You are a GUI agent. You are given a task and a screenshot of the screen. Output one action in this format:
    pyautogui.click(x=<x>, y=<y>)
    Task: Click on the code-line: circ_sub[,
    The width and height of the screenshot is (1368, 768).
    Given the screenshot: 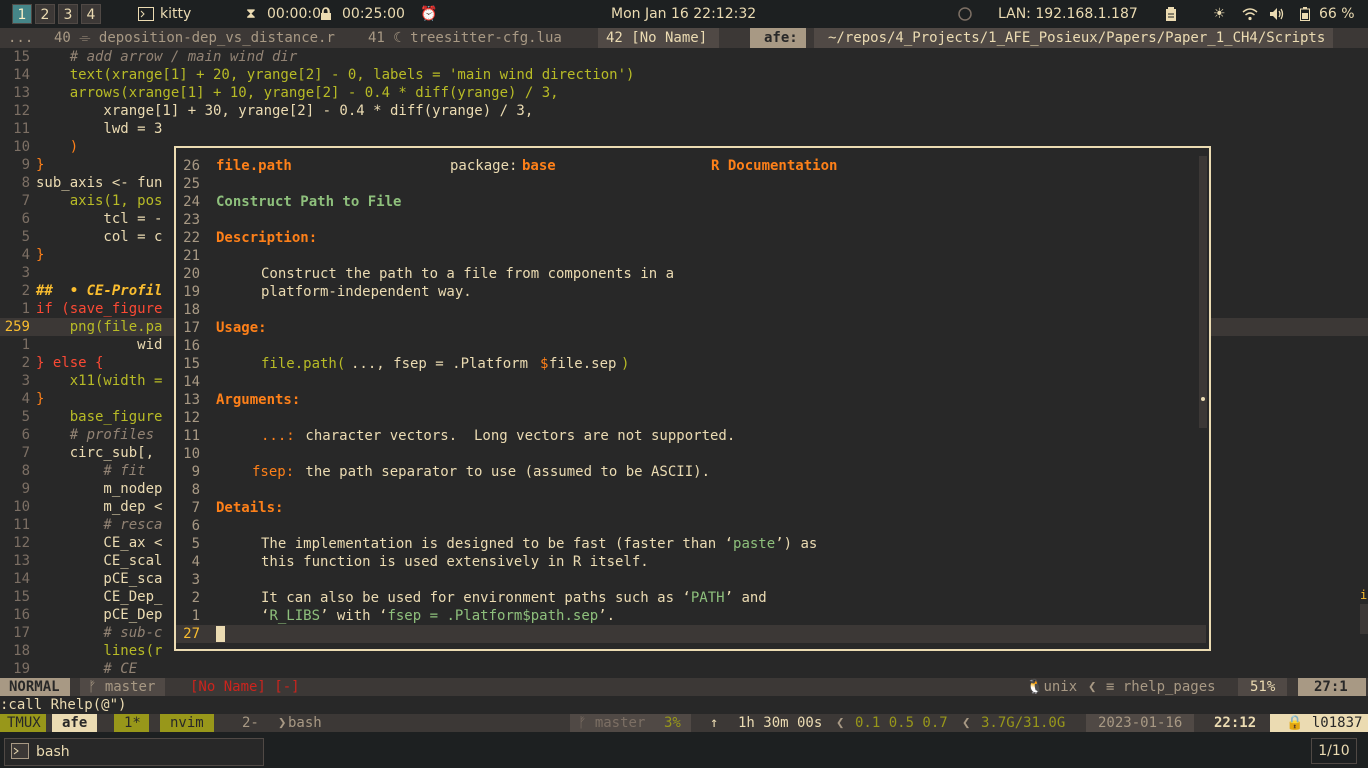 What is the action you would take?
    pyautogui.click(x=95, y=453)
    